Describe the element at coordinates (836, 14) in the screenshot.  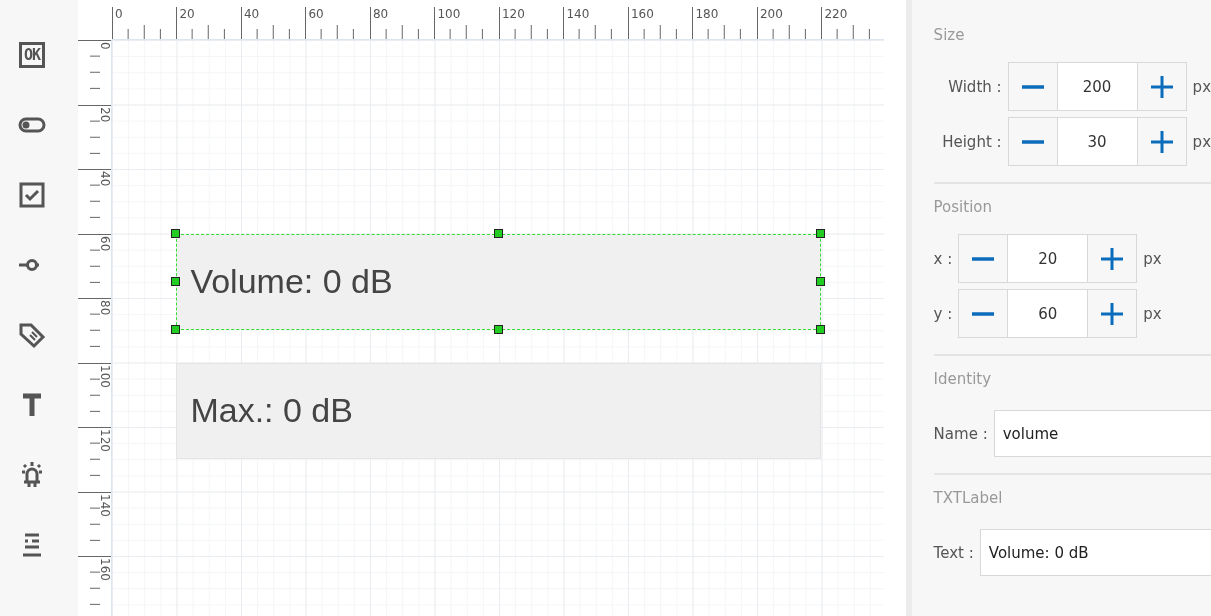
I see `ruler-label: 220` at that location.